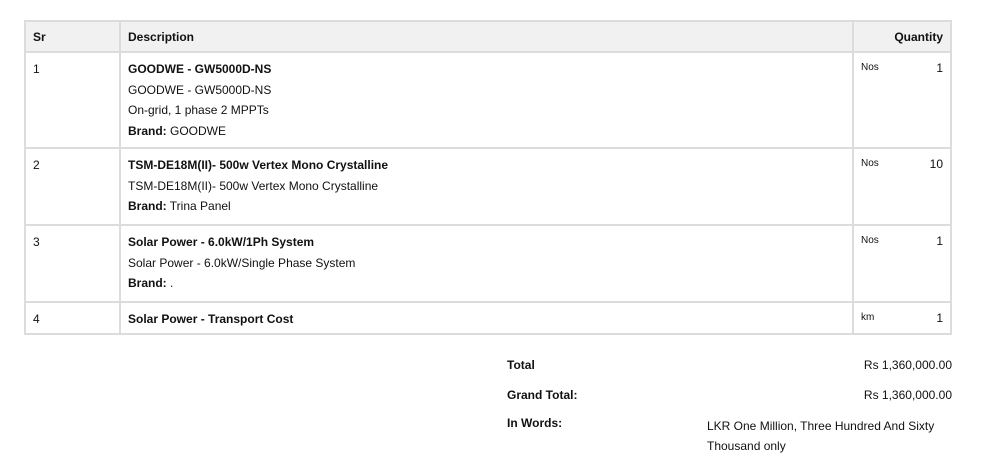  Describe the element at coordinates (907, 365) in the screenshot. I see `total-value: Rs 1,360,000.00` at that location.